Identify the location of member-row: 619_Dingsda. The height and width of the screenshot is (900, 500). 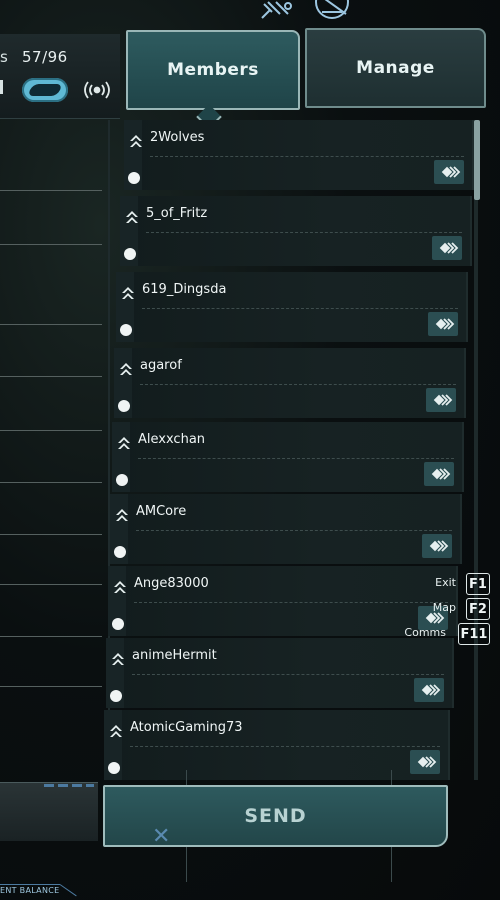
(292, 307).